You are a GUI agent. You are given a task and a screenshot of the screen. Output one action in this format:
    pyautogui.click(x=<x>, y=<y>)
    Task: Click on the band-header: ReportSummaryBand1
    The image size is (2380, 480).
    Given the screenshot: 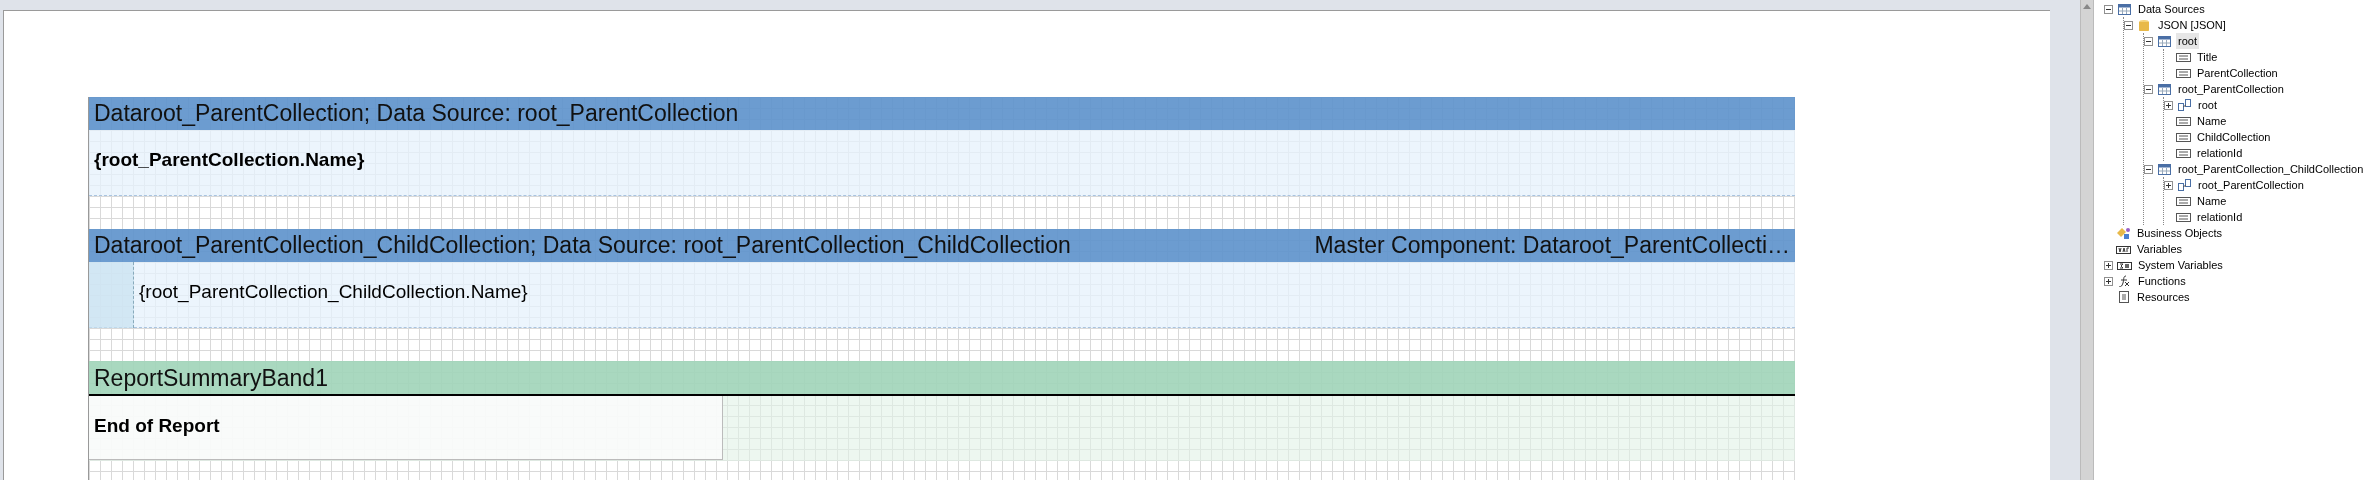 What is the action you would take?
    pyautogui.click(x=942, y=378)
    